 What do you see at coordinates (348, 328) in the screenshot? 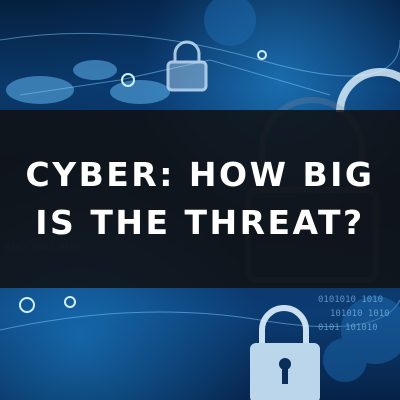
I see `svg-text: 0101 101010` at bounding box center [348, 328].